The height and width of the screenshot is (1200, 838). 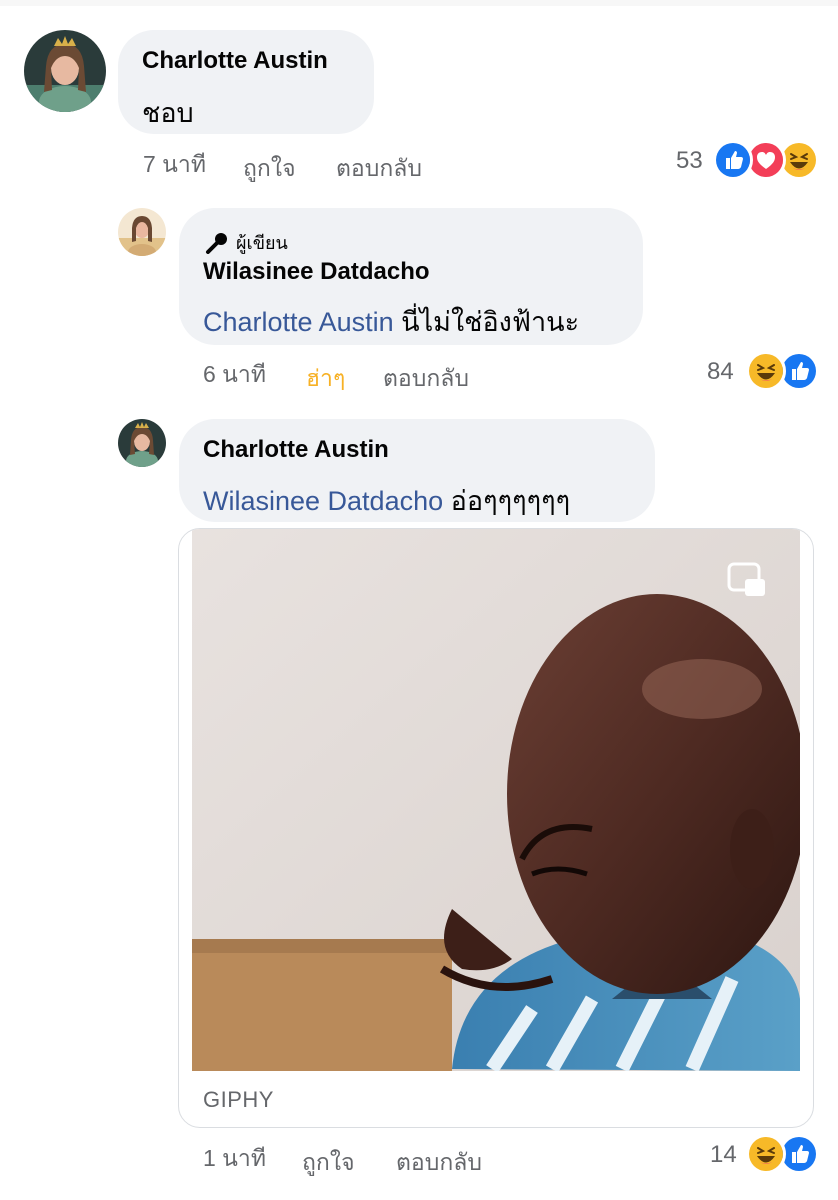 What do you see at coordinates (262, 243) in the screenshot?
I see `author-badge-label: ผู้เขียน` at bounding box center [262, 243].